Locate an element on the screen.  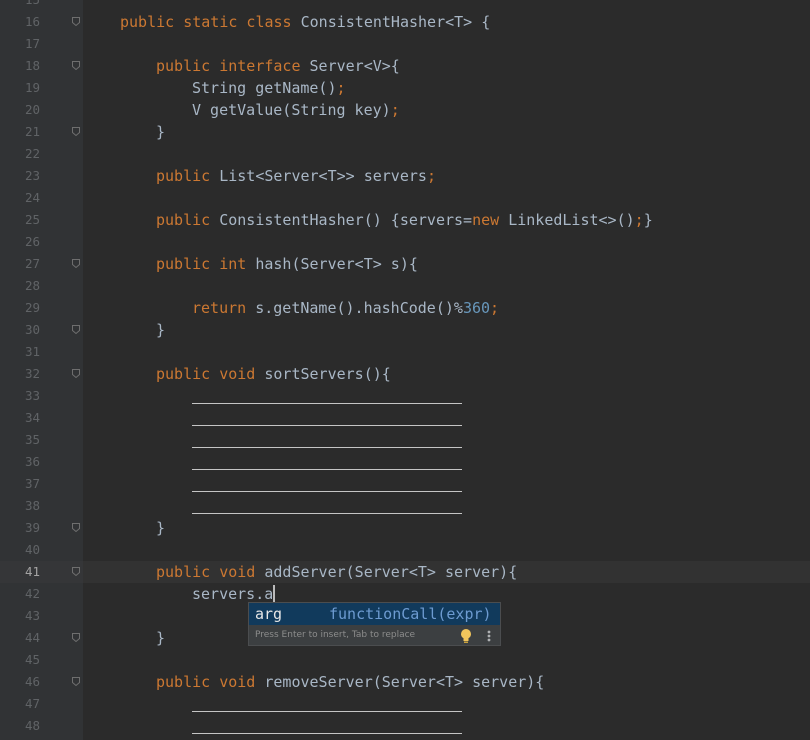
gutter-cell: 21 is located at coordinates (41, 132).